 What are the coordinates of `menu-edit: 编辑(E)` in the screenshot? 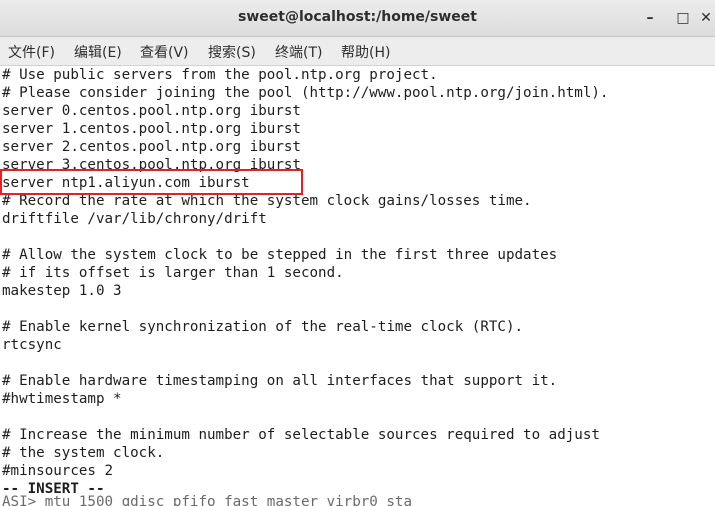 It's located at (98, 52).